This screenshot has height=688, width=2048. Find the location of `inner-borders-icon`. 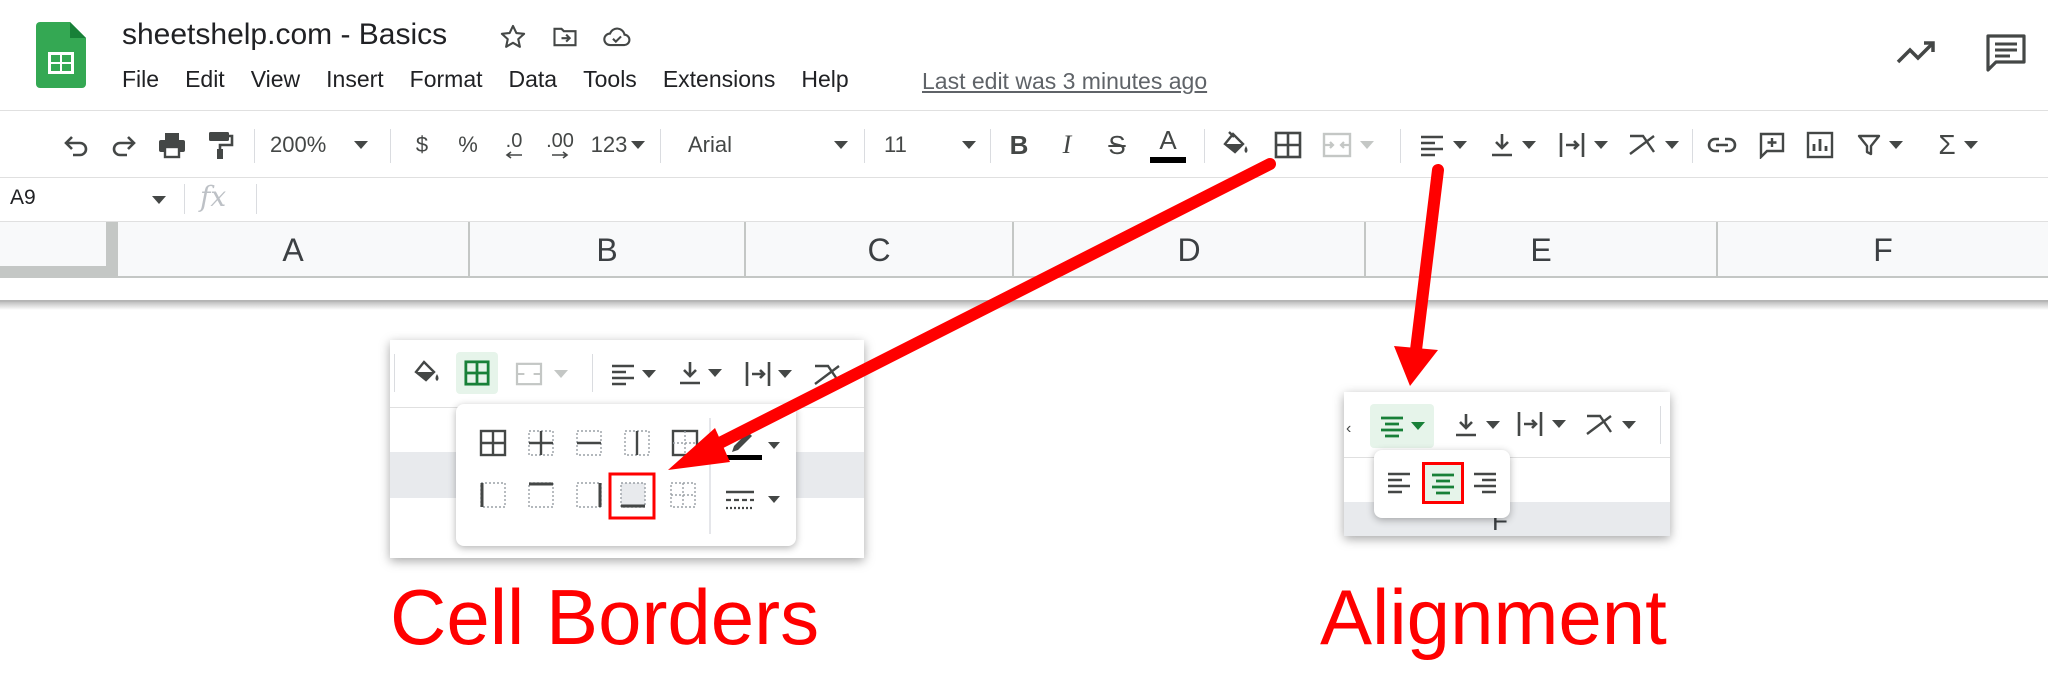

inner-borders-icon is located at coordinates (541, 443).